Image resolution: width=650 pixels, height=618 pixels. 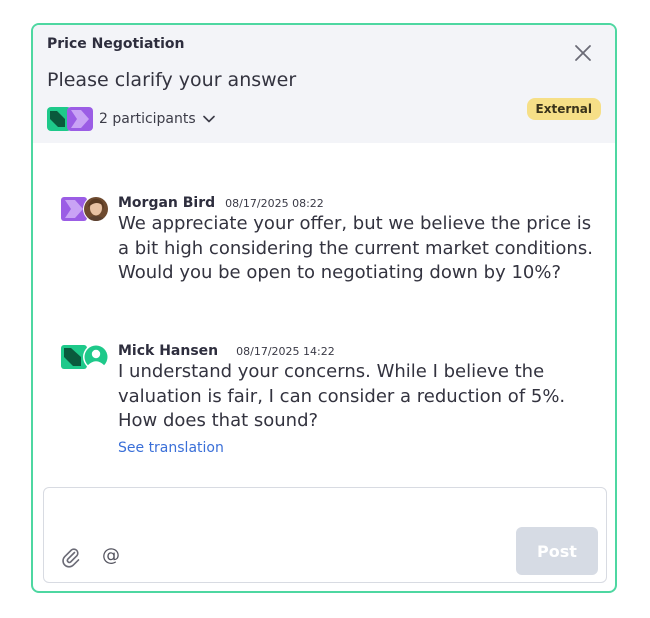 What do you see at coordinates (172, 80) in the screenshot?
I see `thread-title: Please clarify your answer` at bounding box center [172, 80].